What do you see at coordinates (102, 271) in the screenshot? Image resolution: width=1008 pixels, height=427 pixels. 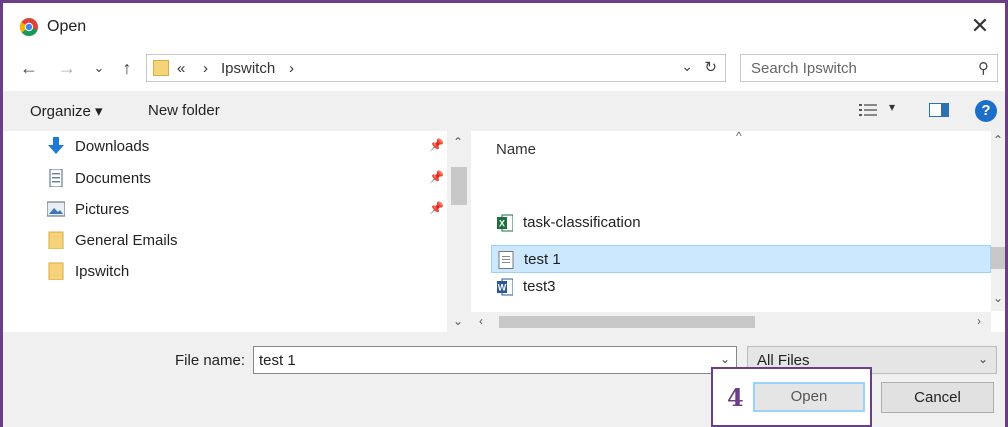 I see `sidebar-item-label: Ipswitch` at bounding box center [102, 271].